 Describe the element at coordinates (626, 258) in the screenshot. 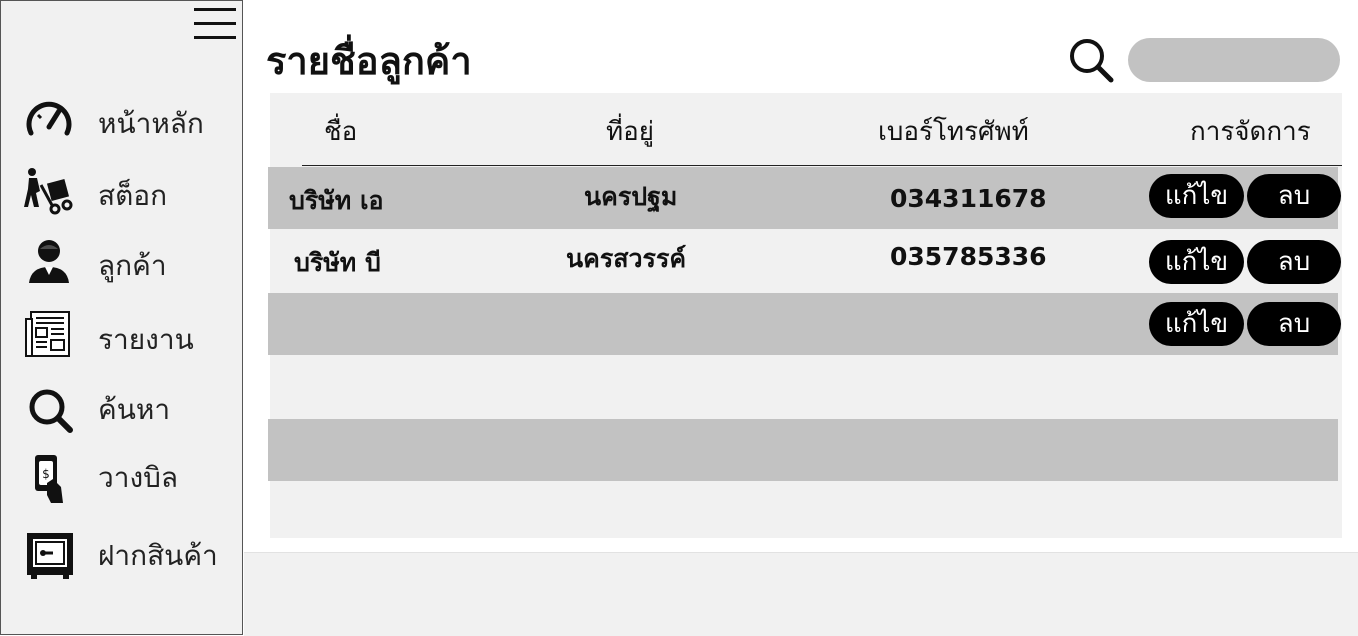

I see `customer-address: นครสวรรค์` at that location.